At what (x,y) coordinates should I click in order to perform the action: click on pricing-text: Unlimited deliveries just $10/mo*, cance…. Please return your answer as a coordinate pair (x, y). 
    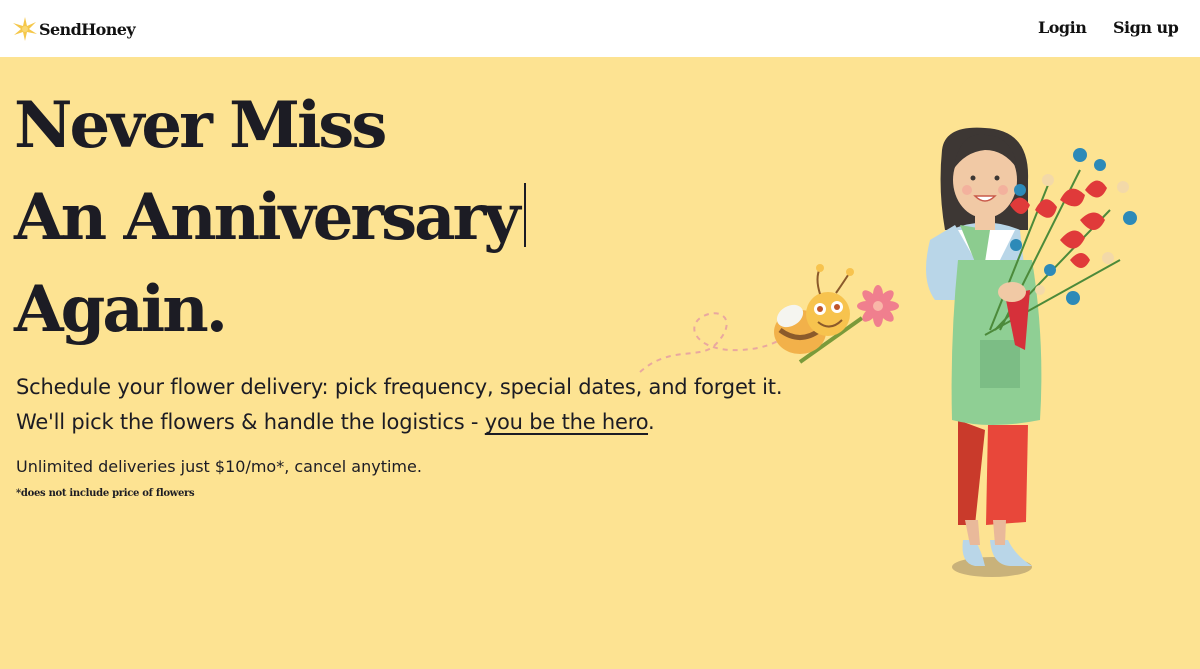
    Looking at the image, I should click on (219, 466).